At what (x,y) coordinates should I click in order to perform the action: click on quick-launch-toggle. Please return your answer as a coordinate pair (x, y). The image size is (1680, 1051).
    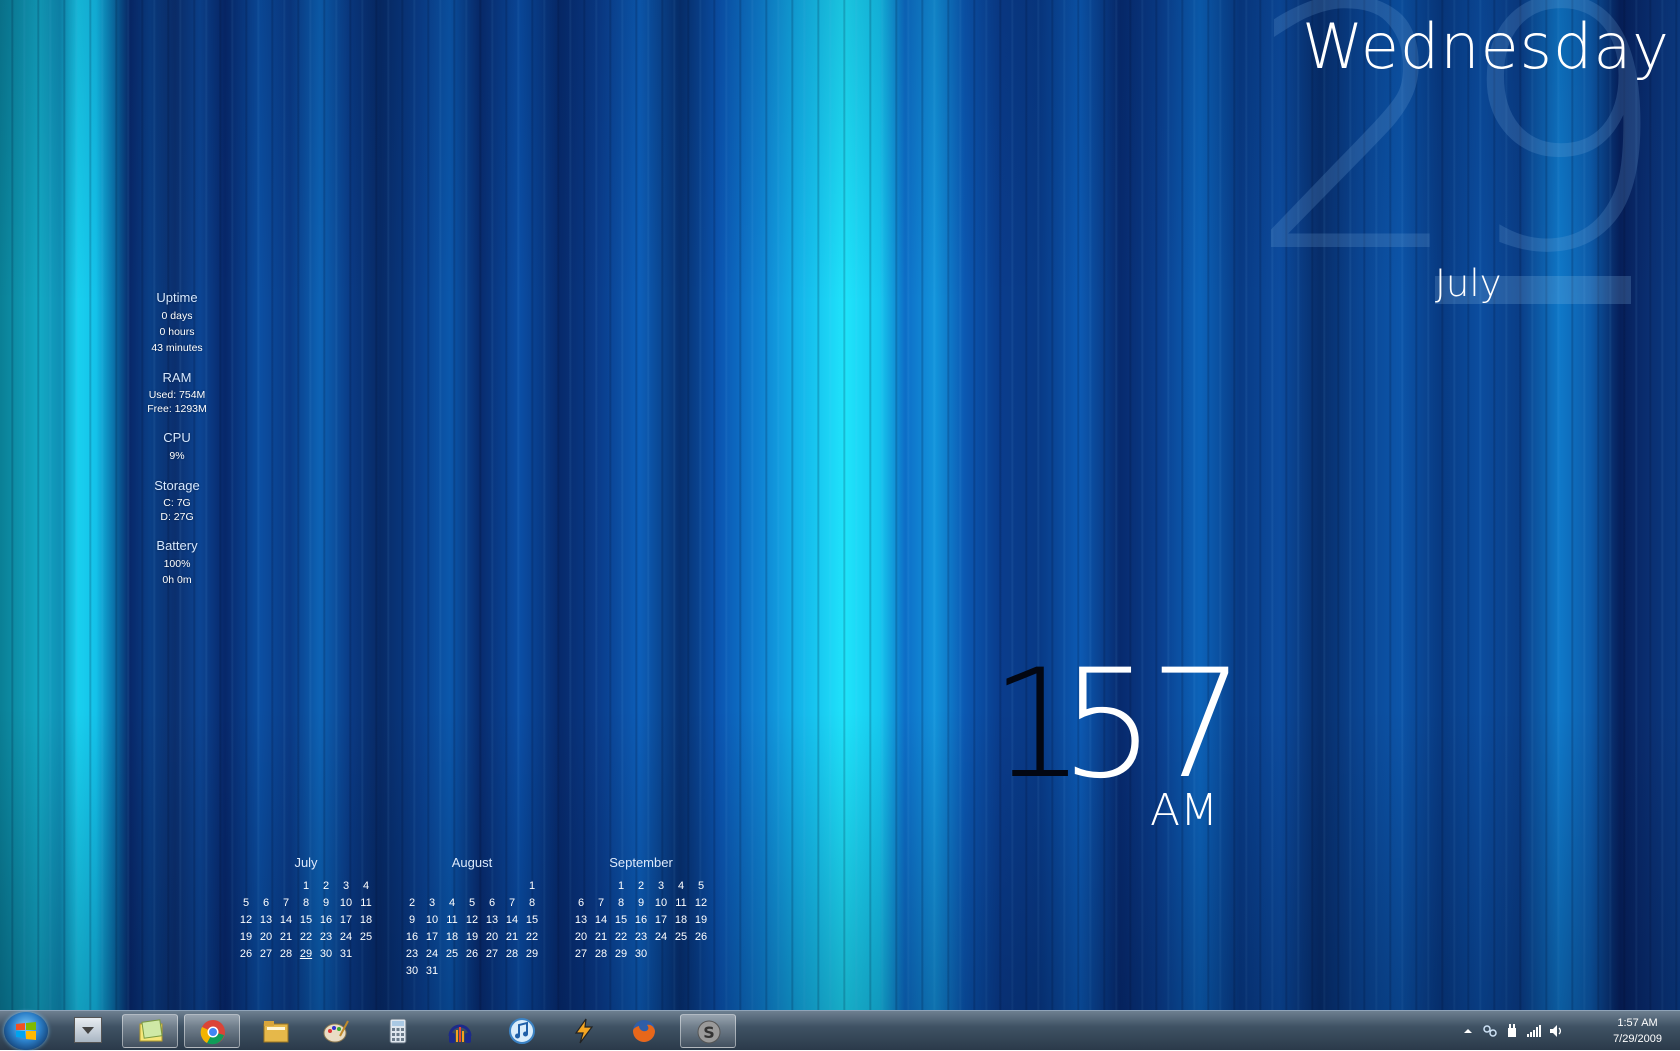
    Looking at the image, I should click on (88, 1030).